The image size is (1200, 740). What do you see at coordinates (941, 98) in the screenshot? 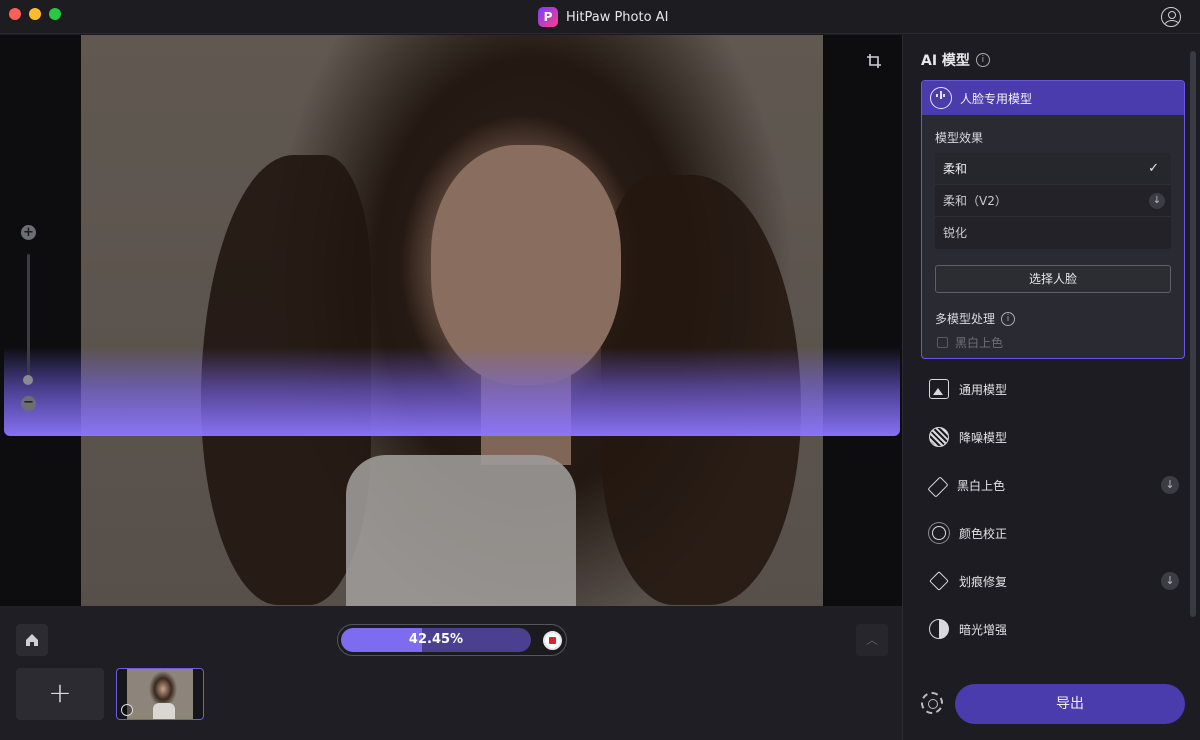
I see `face-icon` at bounding box center [941, 98].